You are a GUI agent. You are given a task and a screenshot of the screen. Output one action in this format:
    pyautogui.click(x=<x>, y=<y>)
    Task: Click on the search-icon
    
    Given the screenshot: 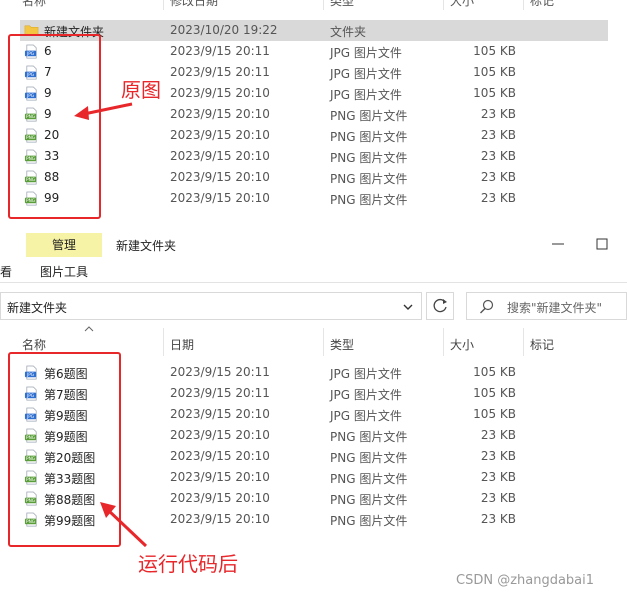 What is the action you would take?
    pyautogui.click(x=487, y=306)
    